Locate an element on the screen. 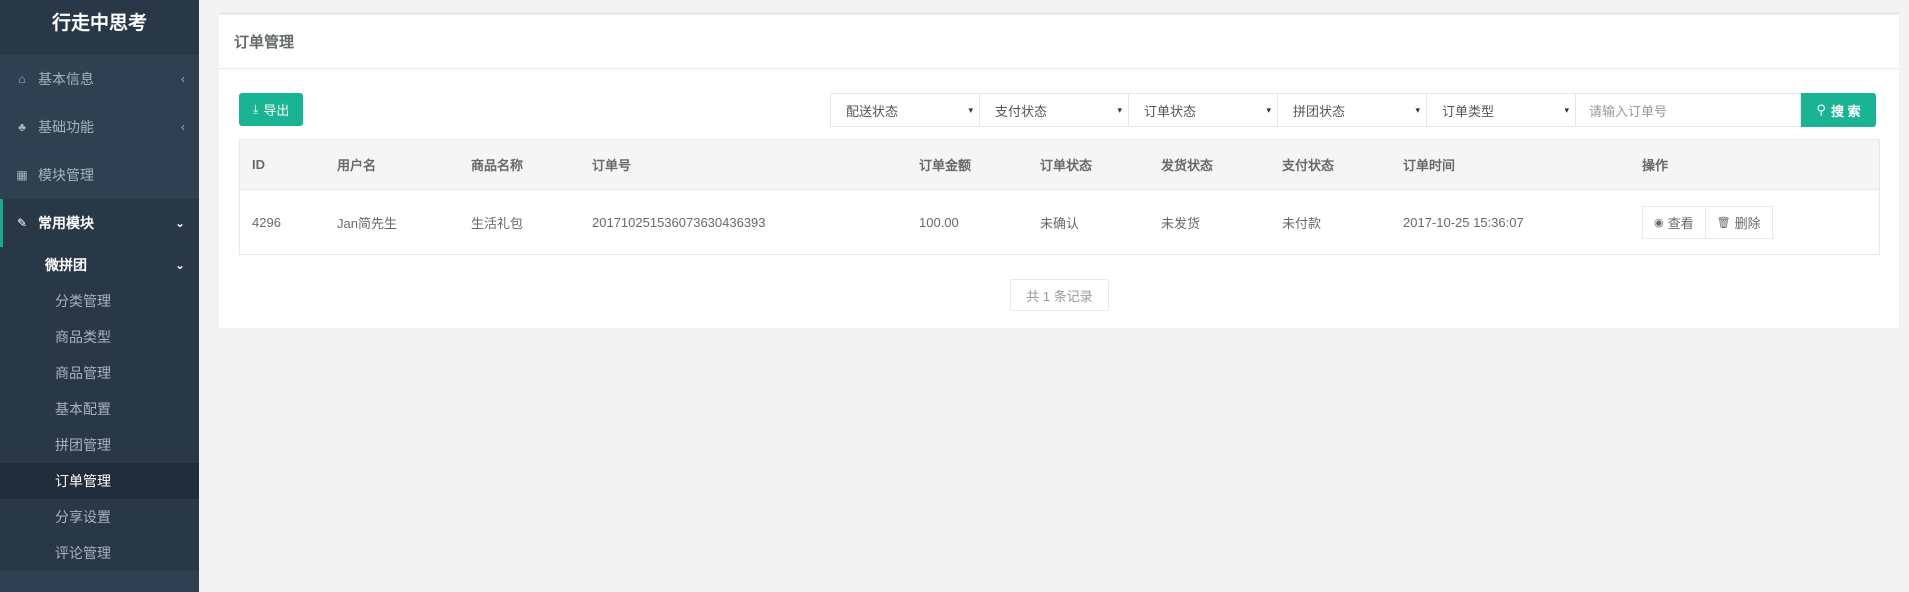  sidebar-item-label: 基本信息 is located at coordinates (66, 79).